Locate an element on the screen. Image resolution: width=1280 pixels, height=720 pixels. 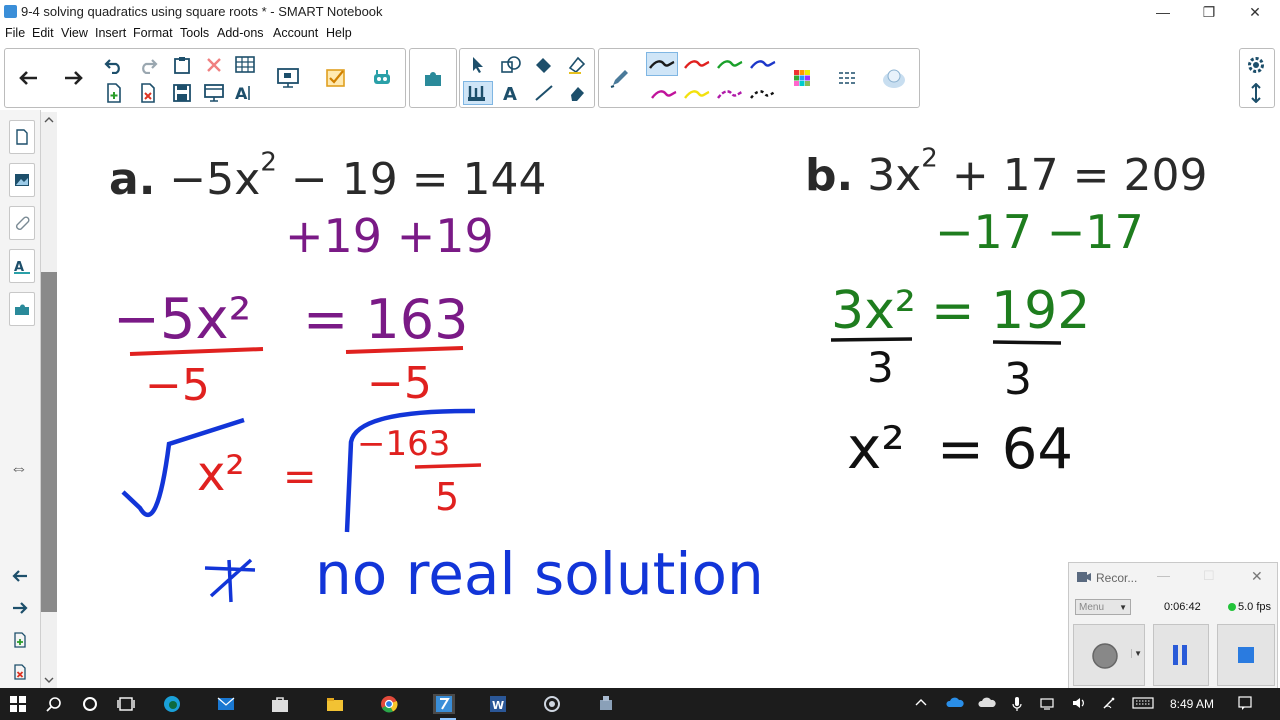
screen-recorder-taskbar-icon is located at coordinates (552, 704).